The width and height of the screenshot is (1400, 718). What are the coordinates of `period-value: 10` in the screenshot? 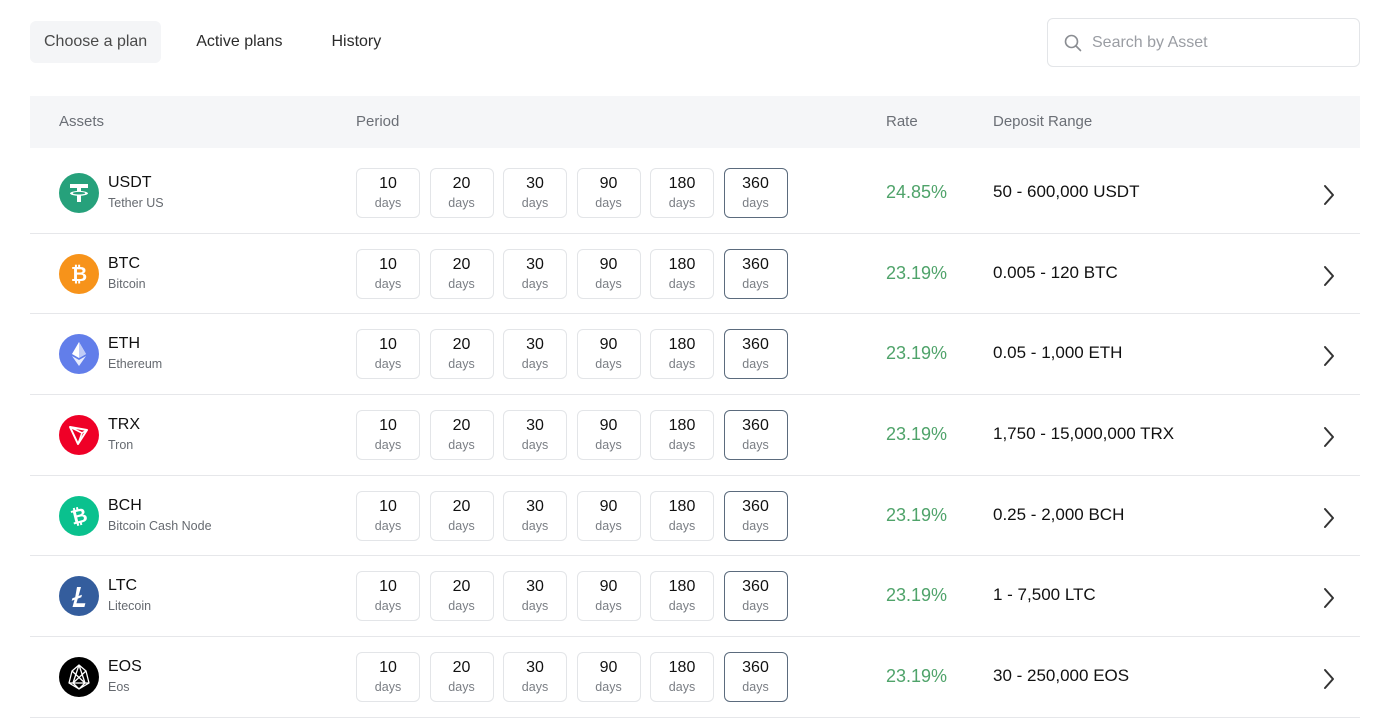 It's located at (388, 426).